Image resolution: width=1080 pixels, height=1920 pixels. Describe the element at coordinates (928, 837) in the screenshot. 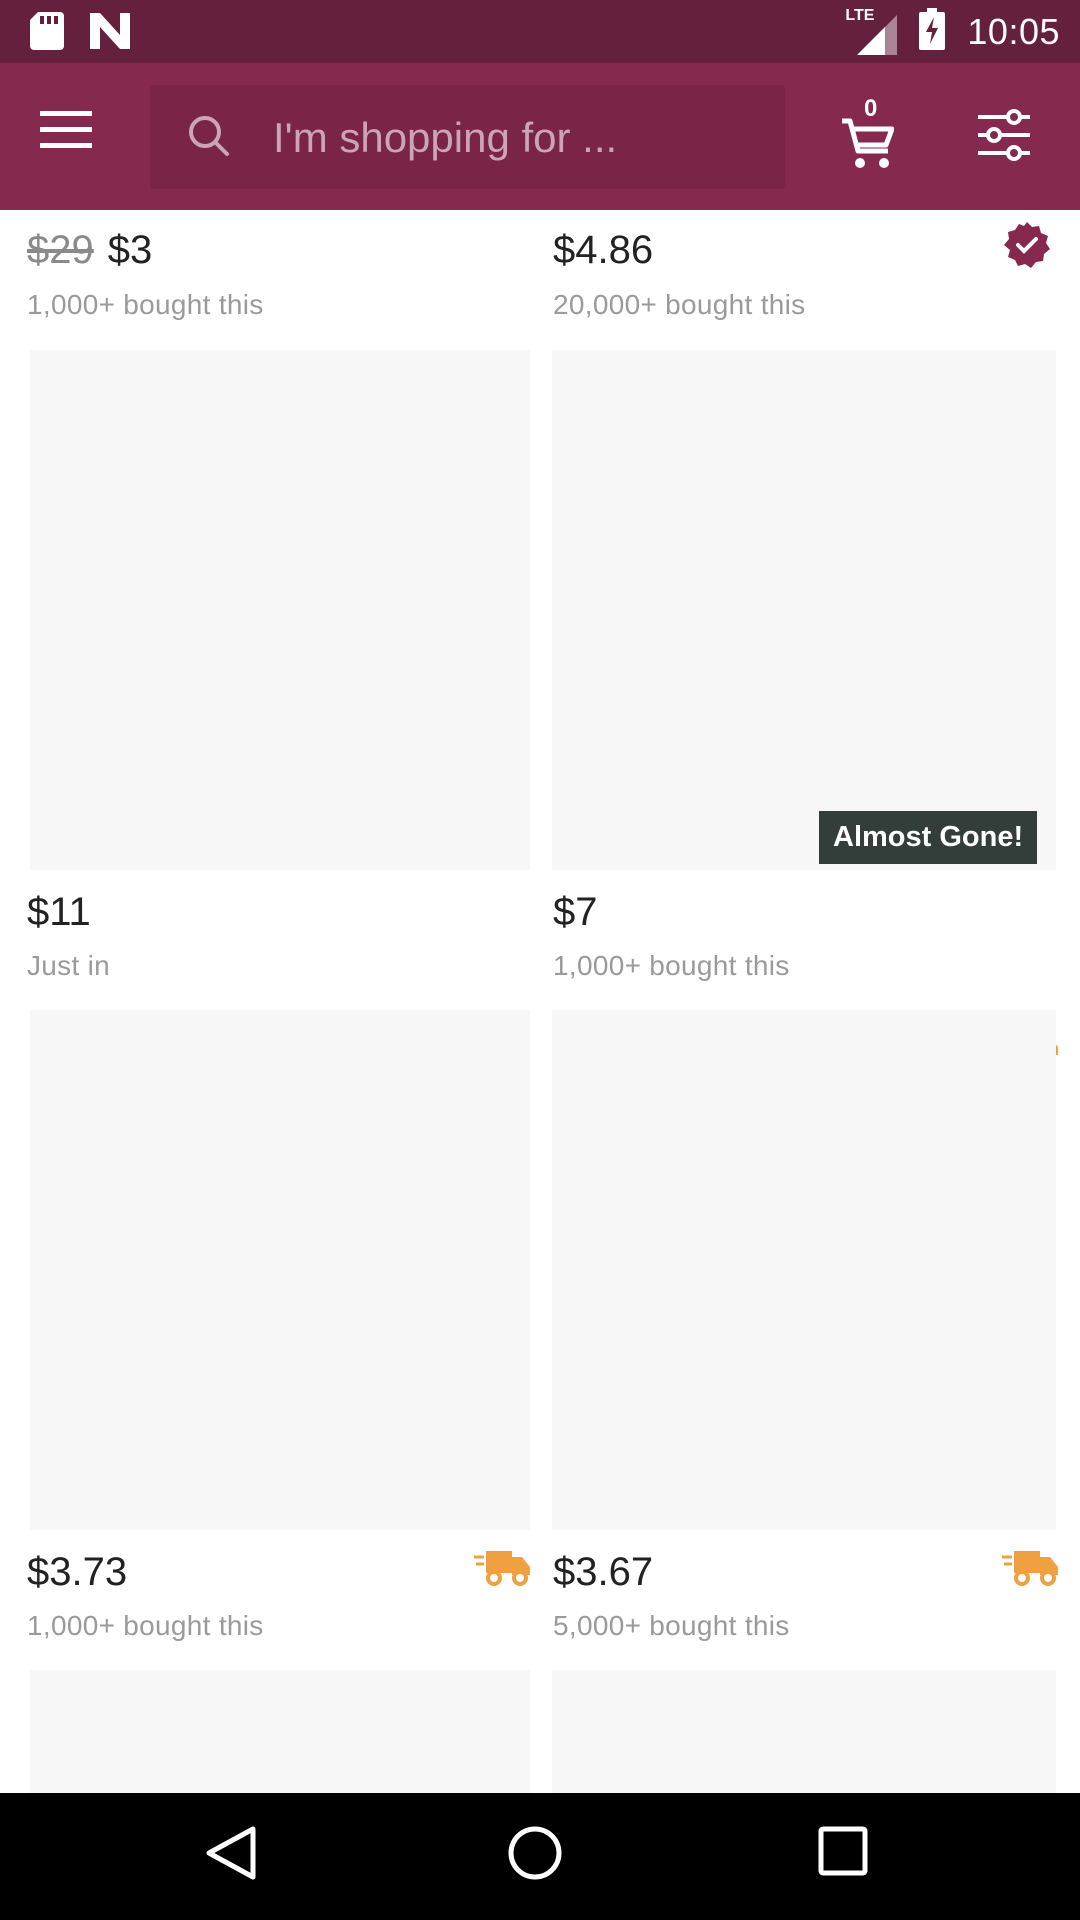

I see `almost-gone-badge: Almost Gone!` at that location.